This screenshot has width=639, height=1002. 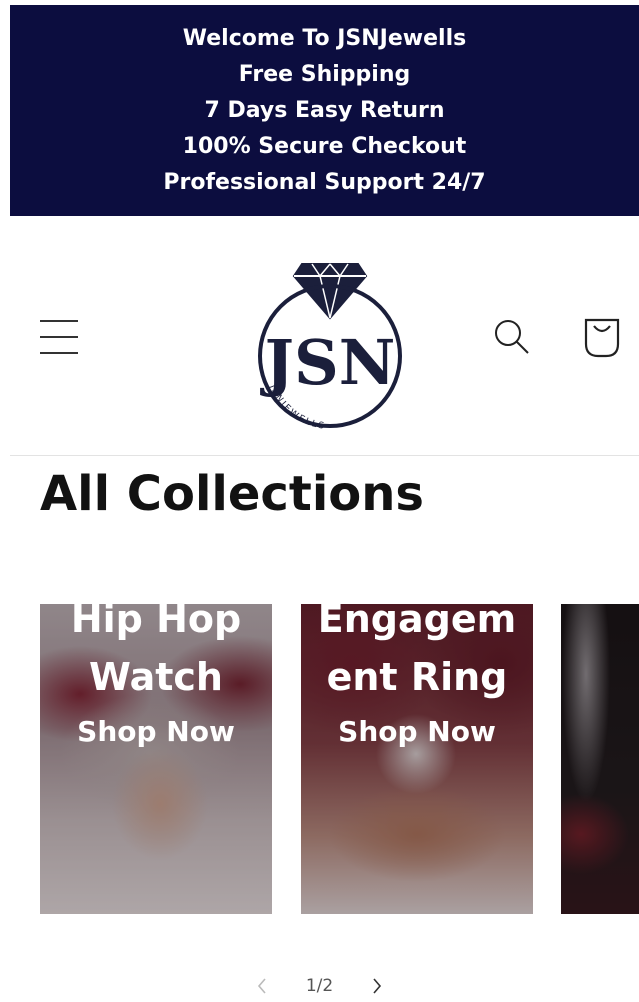 I want to click on chevron-left-icon, so click(x=261, y=986).